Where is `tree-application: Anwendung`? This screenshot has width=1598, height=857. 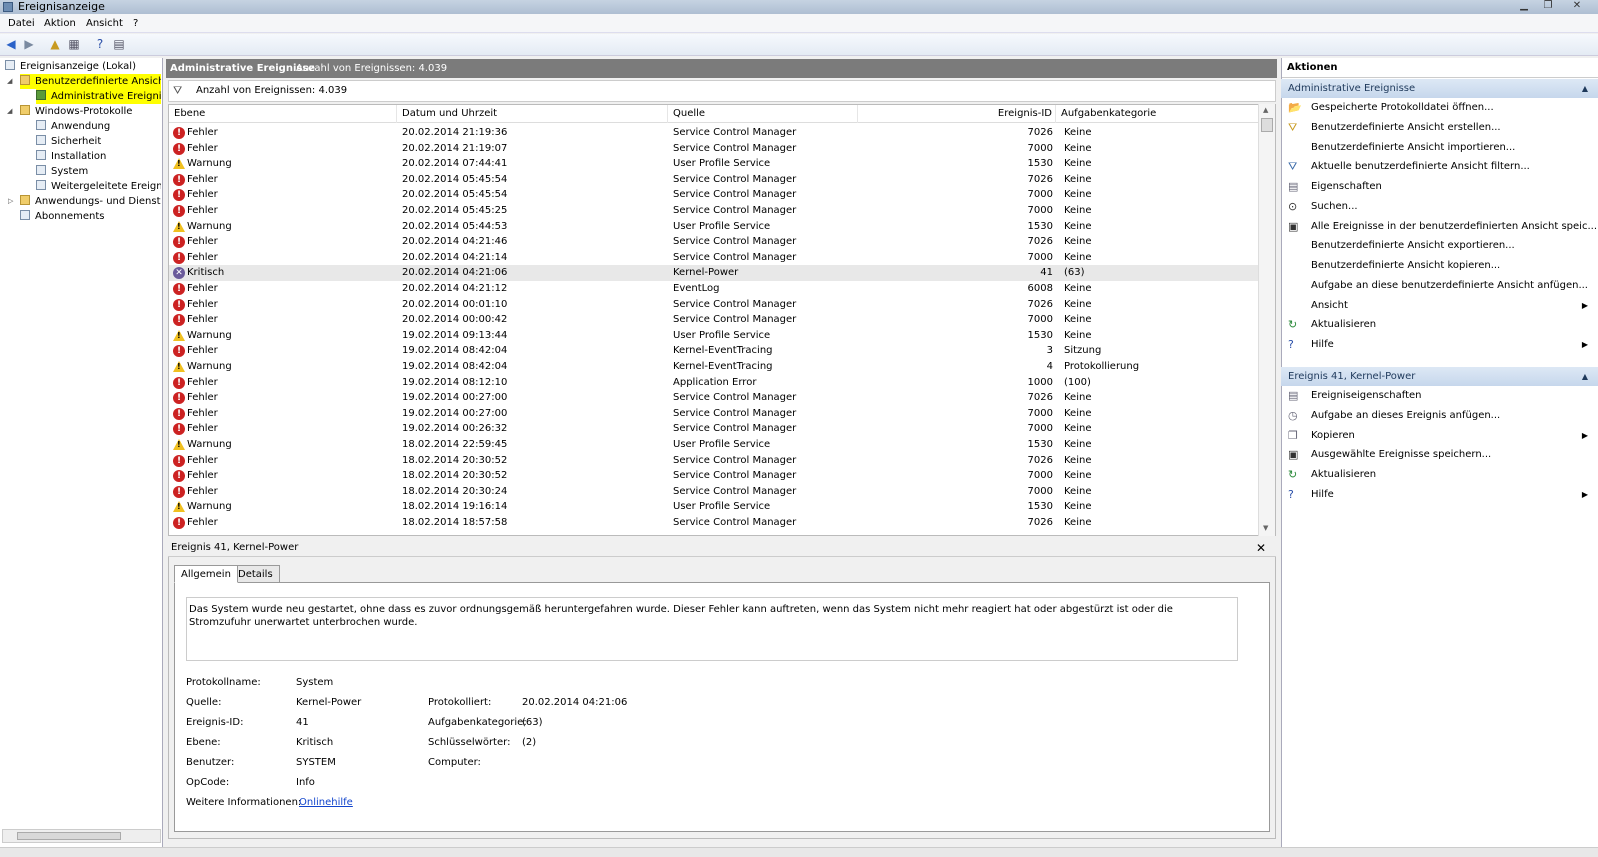 tree-application: Anwendung is located at coordinates (73, 126).